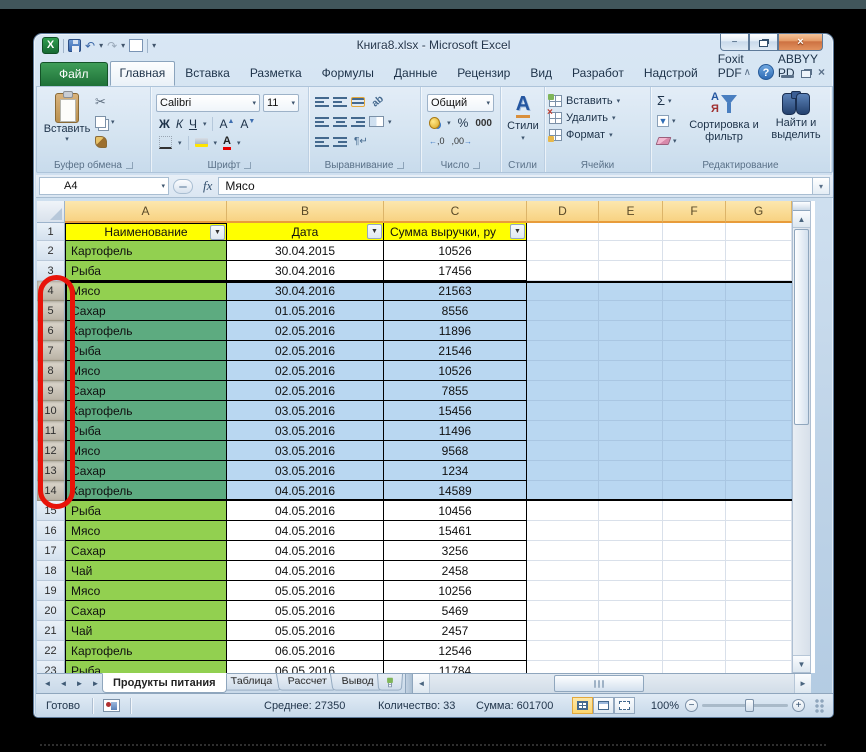  Describe the element at coordinates (113, 122) in the screenshot. I see `copy-dropdown-icon: ▾` at that location.